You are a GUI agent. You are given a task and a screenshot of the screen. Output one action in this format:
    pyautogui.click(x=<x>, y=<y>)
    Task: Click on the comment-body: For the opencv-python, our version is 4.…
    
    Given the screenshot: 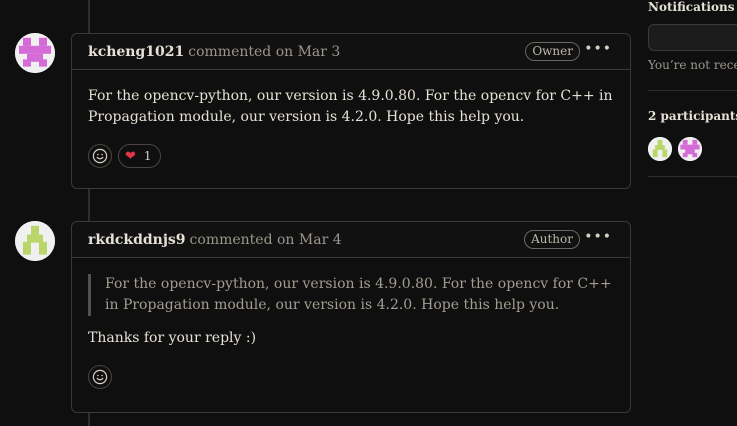 What is the action you would take?
    pyautogui.click(x=350, y=106)
    